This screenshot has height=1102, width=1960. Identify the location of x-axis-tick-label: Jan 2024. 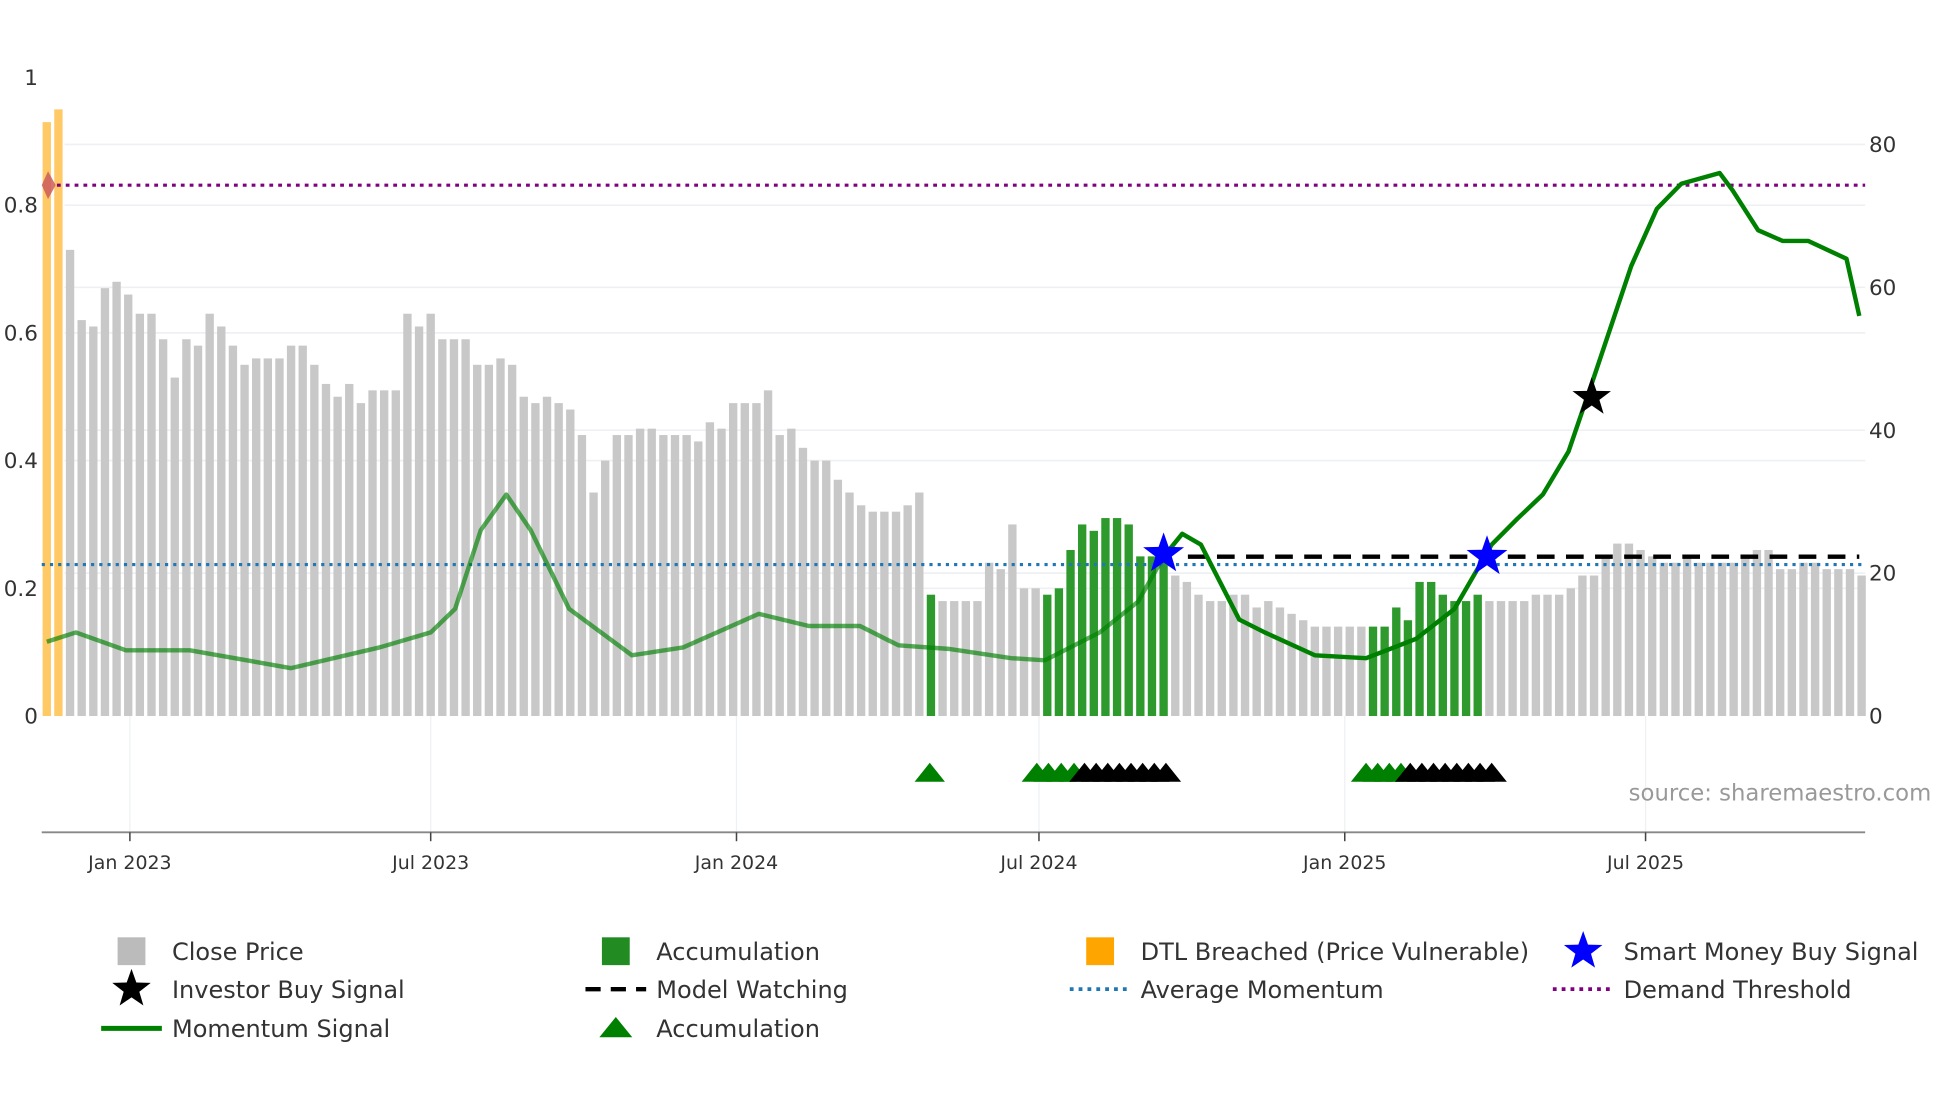
(736, 863).